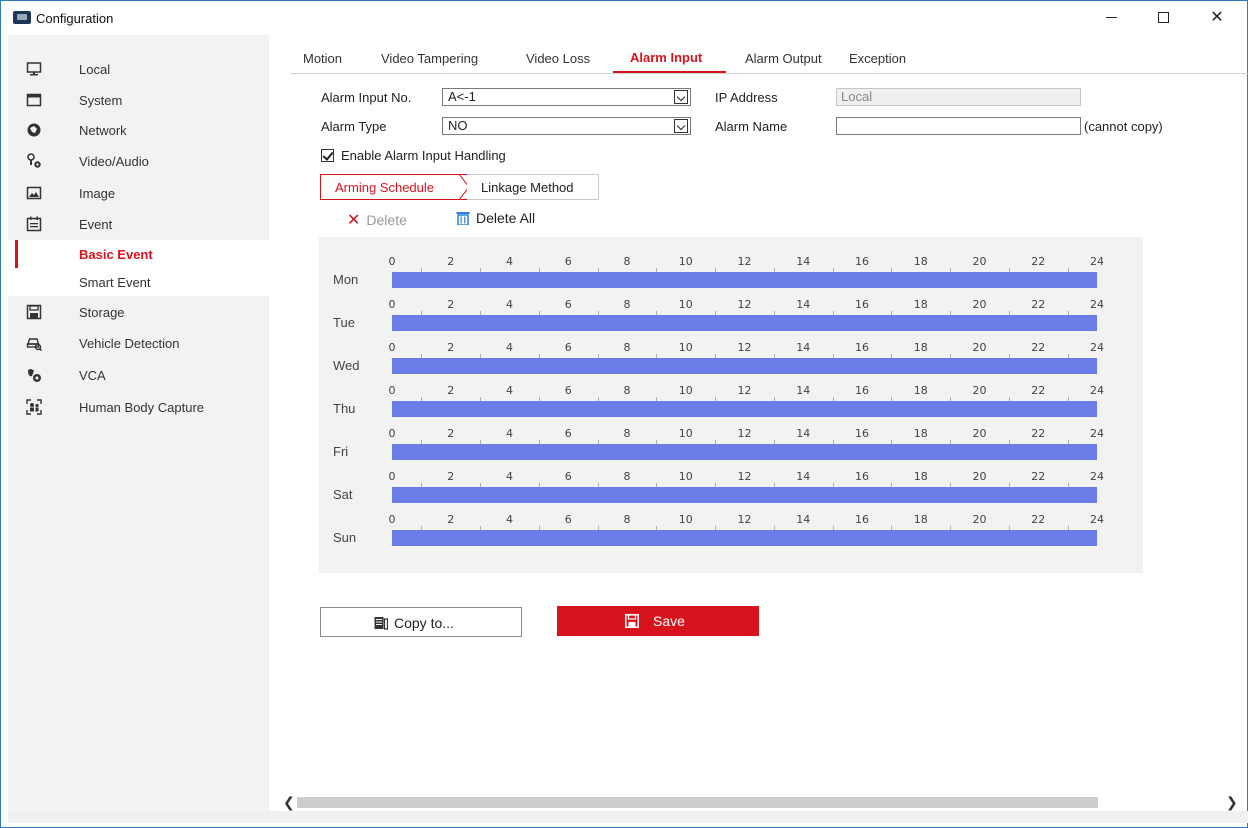  Describe the element at coordinates (1111, 18) in the screenshot. I see `minimize-button` at that location.